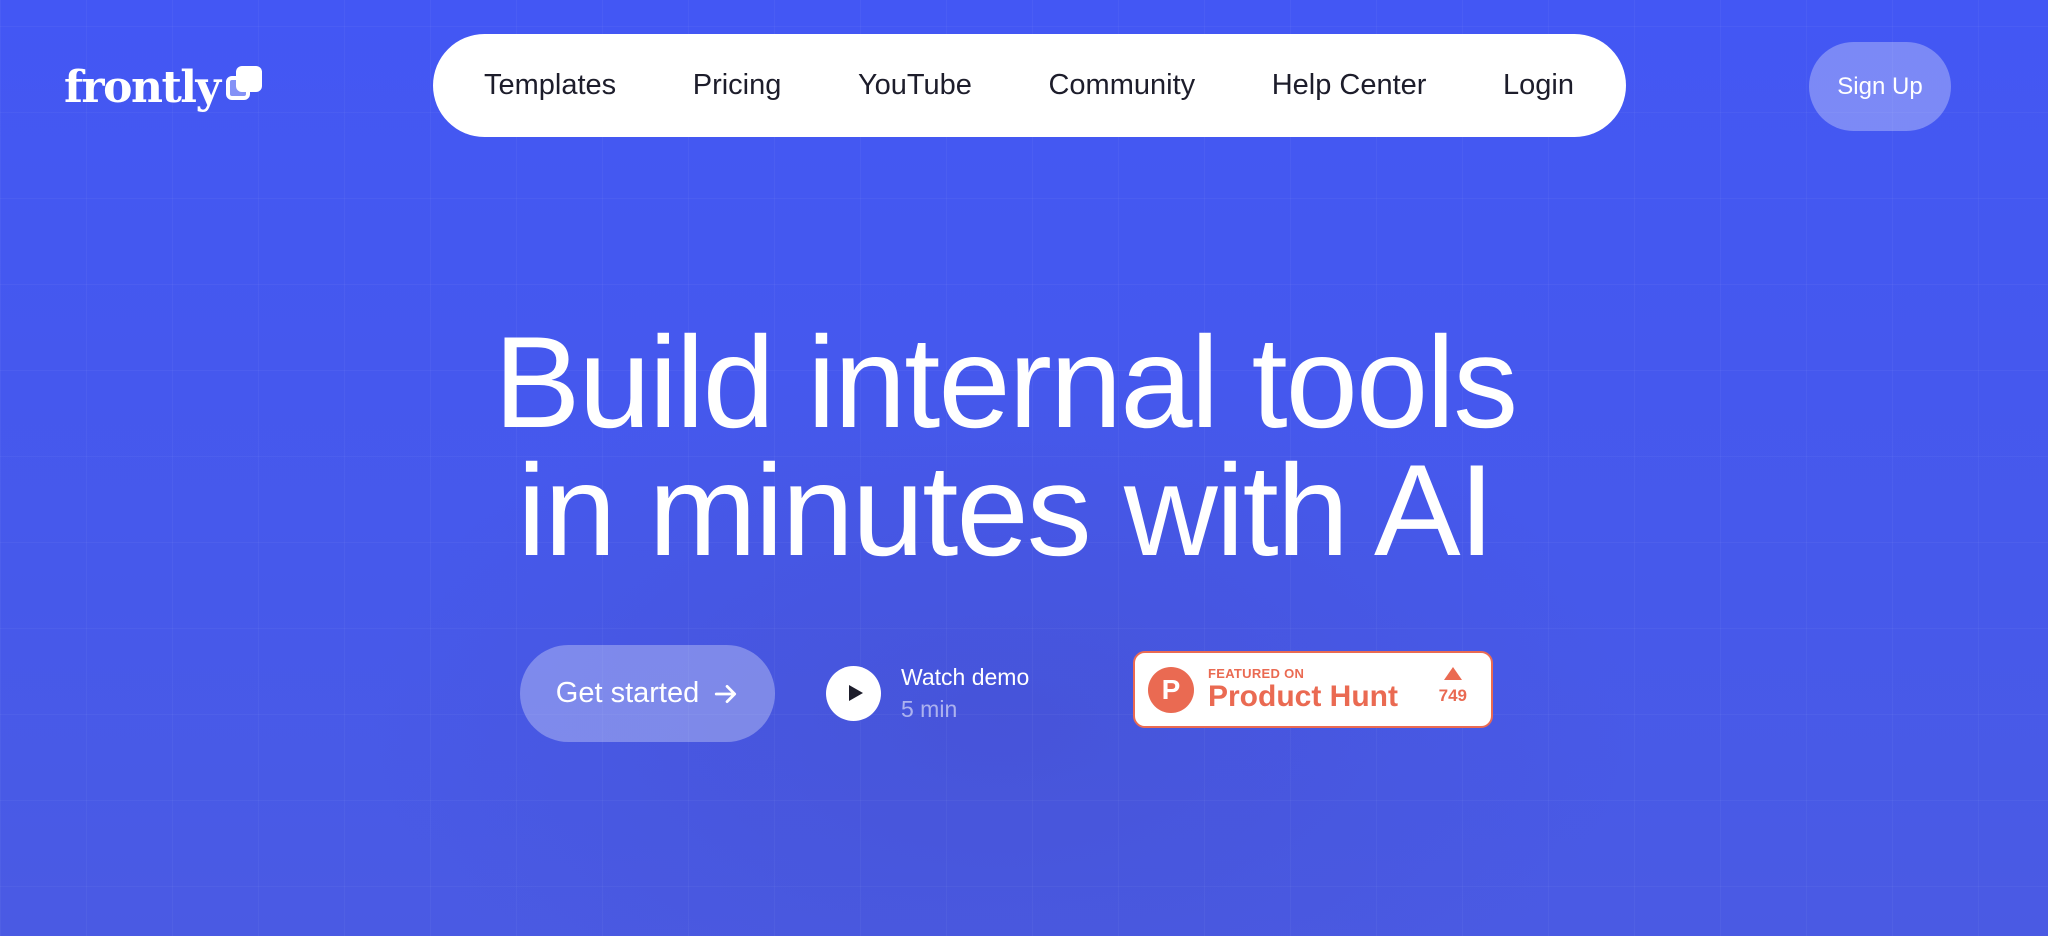  Describe the element at coordinates (965, 693) in the screenshot. I see `watch-demo-text: Watch demo 5 min` at that location.